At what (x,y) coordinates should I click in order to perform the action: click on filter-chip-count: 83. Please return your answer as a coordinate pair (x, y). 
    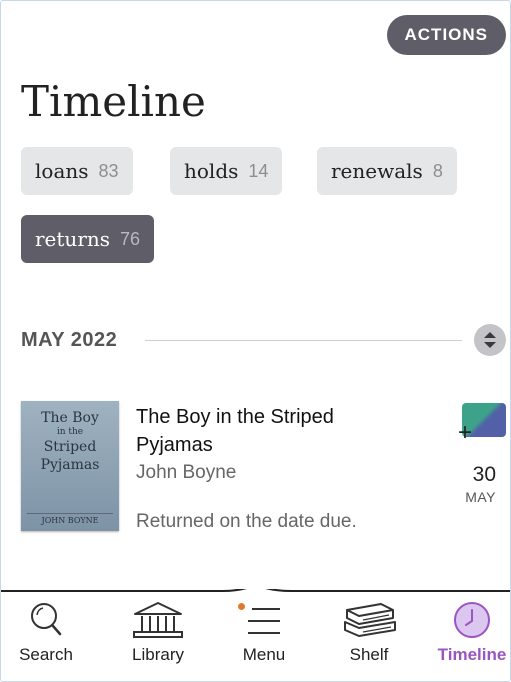
    Looking at the image, I should click on (108, 170).